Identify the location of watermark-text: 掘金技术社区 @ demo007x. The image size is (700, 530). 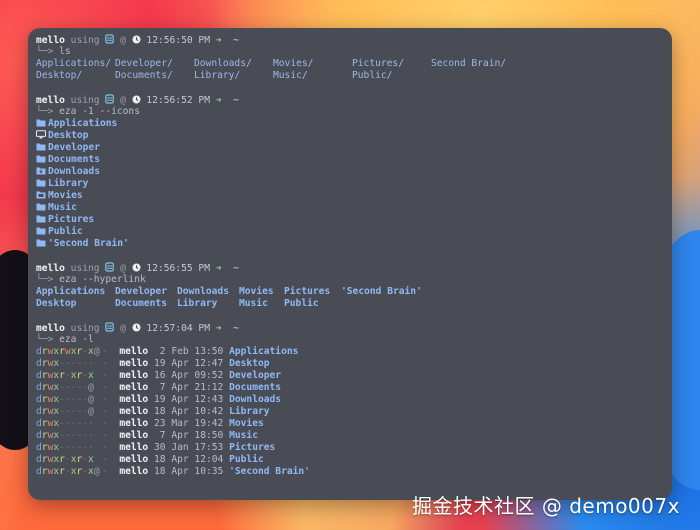
(546, 506).